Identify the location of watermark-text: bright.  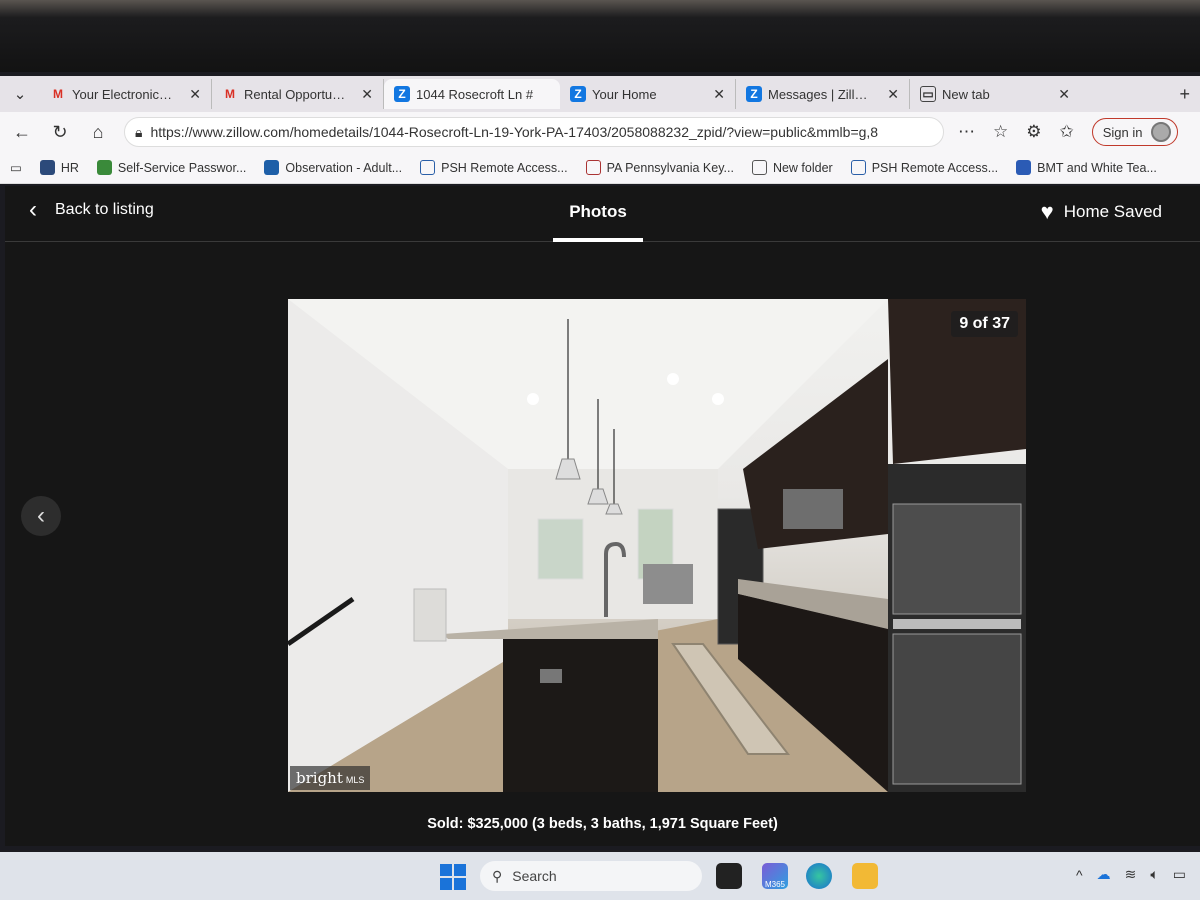
(319, 778).